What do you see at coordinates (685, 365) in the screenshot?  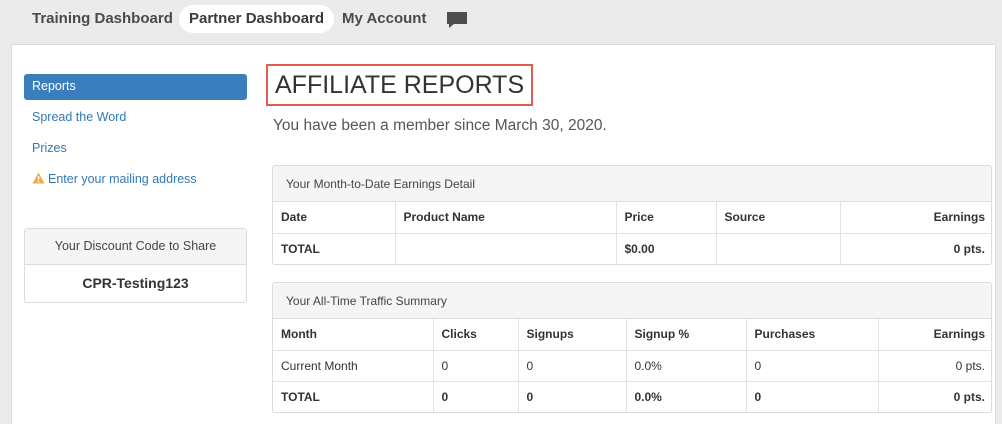 I see `row-signup-pct: 0.0%` at bounding box center [685, 365].